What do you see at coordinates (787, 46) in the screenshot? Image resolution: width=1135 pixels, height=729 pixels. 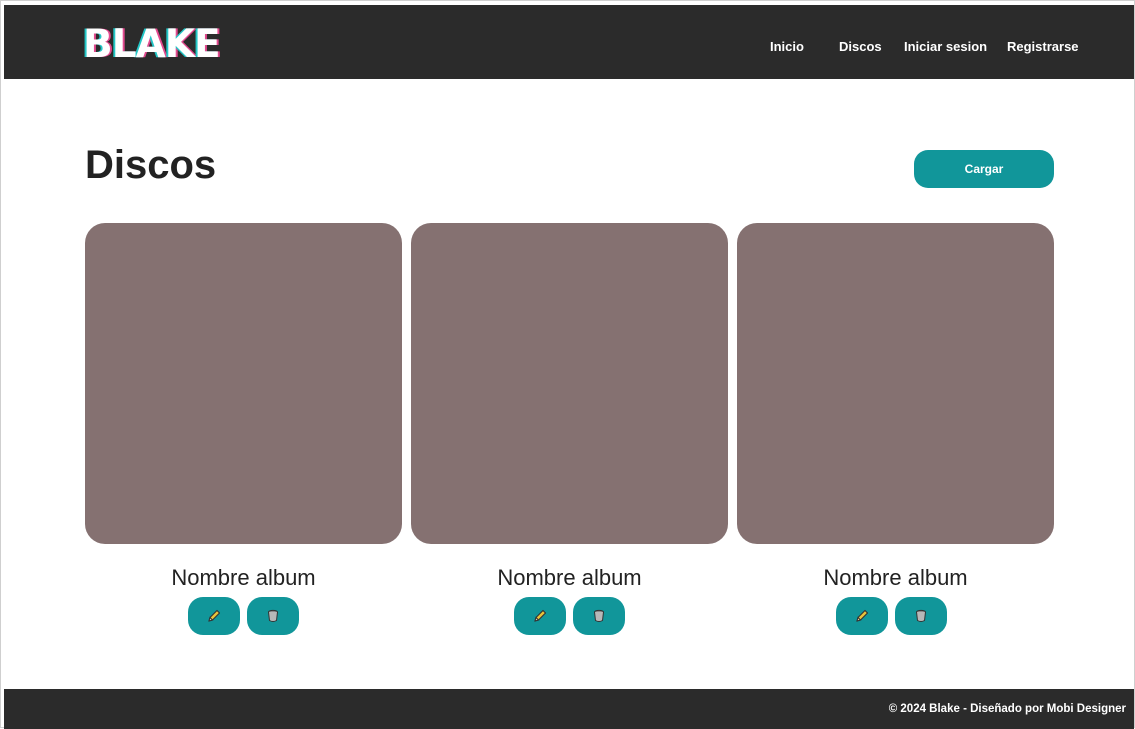 I see `nav-link-inicio: Inicio` at bounding box center [787, 46].